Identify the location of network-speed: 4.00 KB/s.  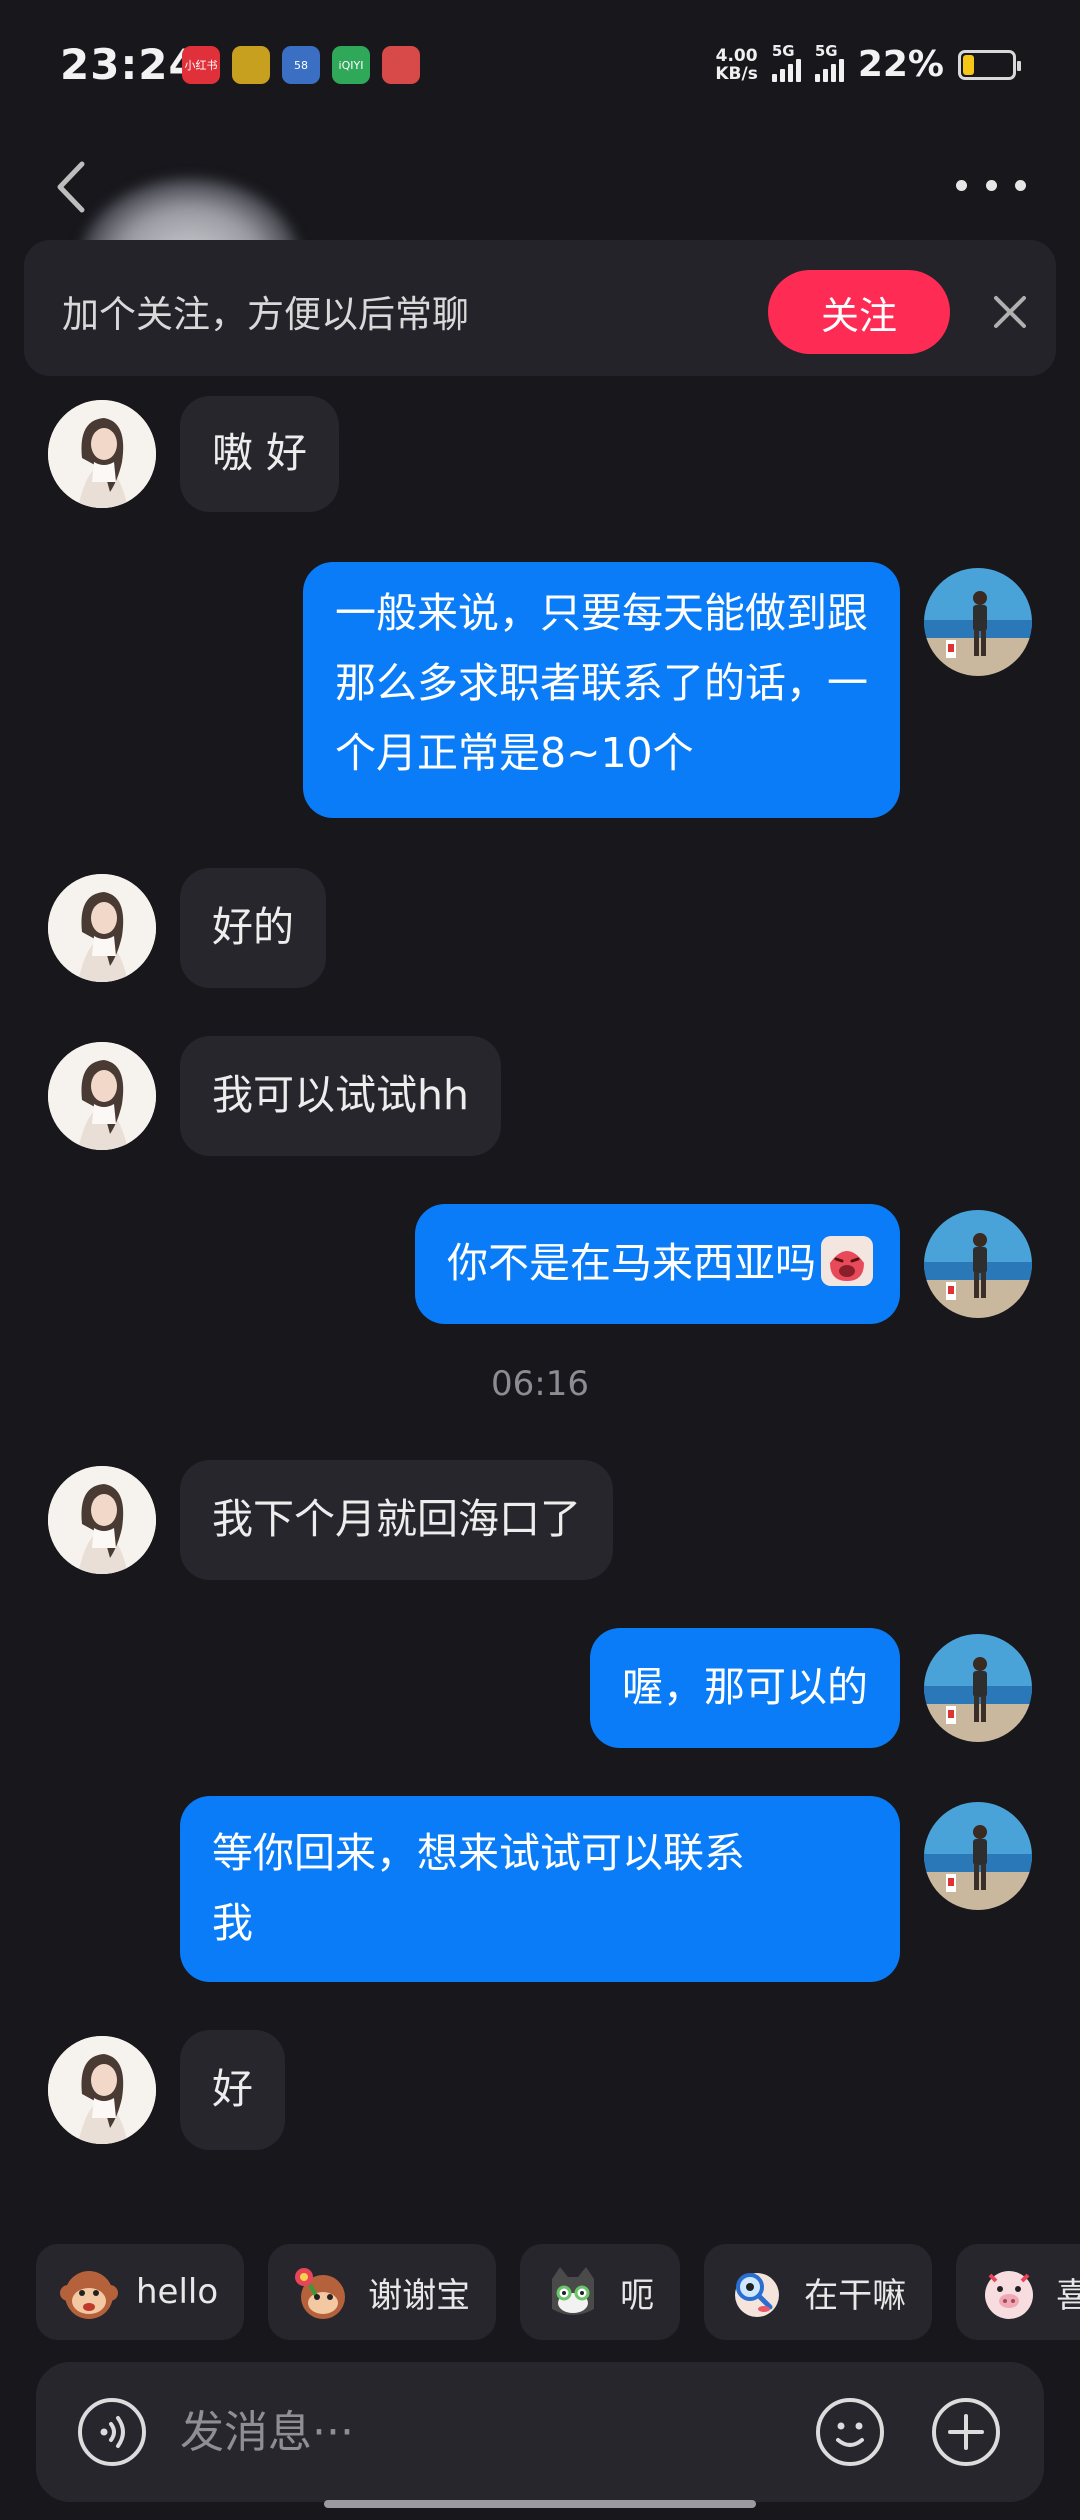
(736, 64).